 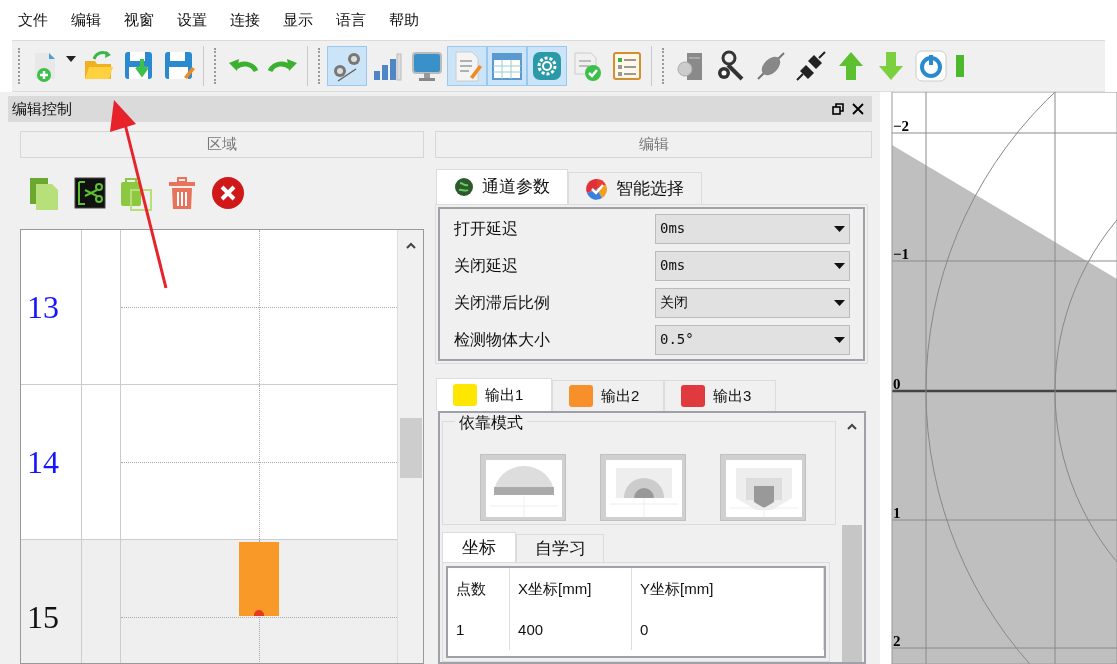 What do you see at coordinates (635, 188) in the screenshot?
I see `tab: 智能选择` at bounding box center [635, 188].